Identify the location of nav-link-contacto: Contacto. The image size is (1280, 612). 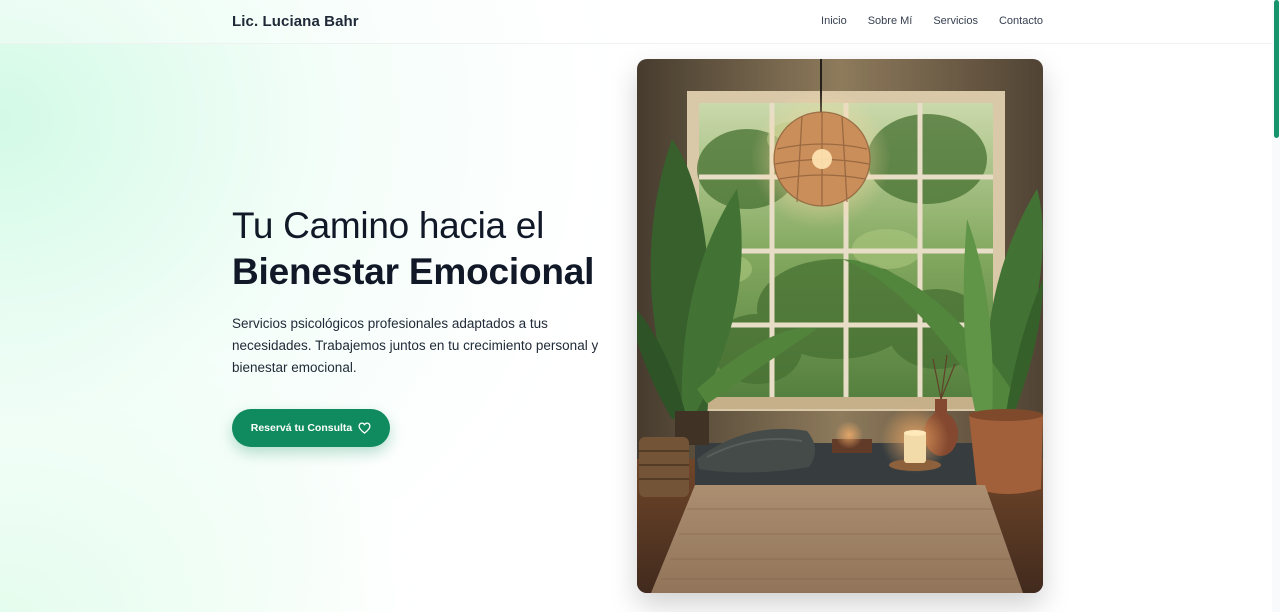
(1021, 21).